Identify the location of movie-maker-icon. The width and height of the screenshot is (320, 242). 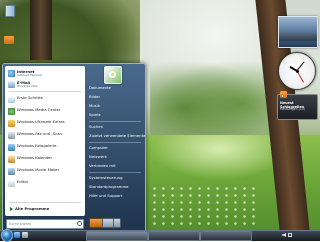
(11, 171).